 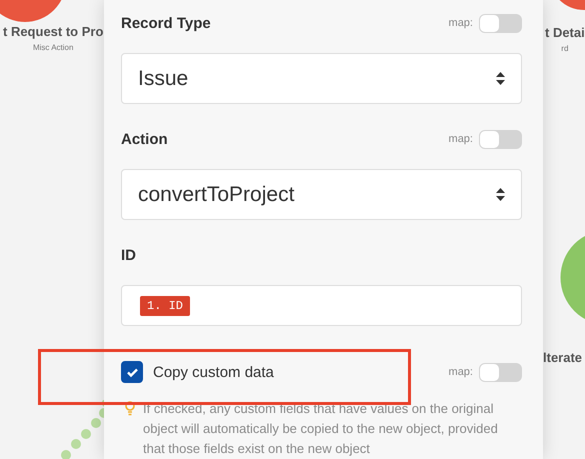 I want to click on input-field: 1. ID, so click(x=321, y=305).